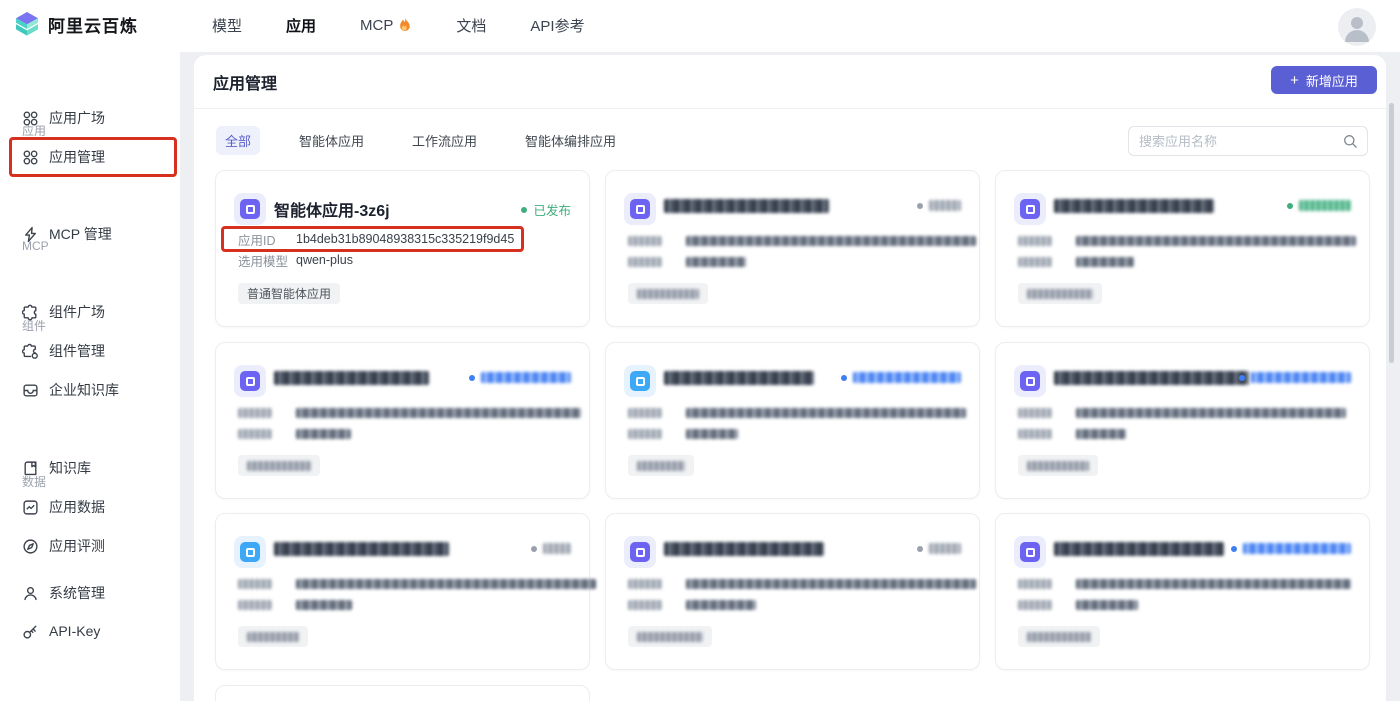 The height and width of the screenshot is (701, 1400). I want to click on sidebar-item-label: 组件广场, so click(77, 312).